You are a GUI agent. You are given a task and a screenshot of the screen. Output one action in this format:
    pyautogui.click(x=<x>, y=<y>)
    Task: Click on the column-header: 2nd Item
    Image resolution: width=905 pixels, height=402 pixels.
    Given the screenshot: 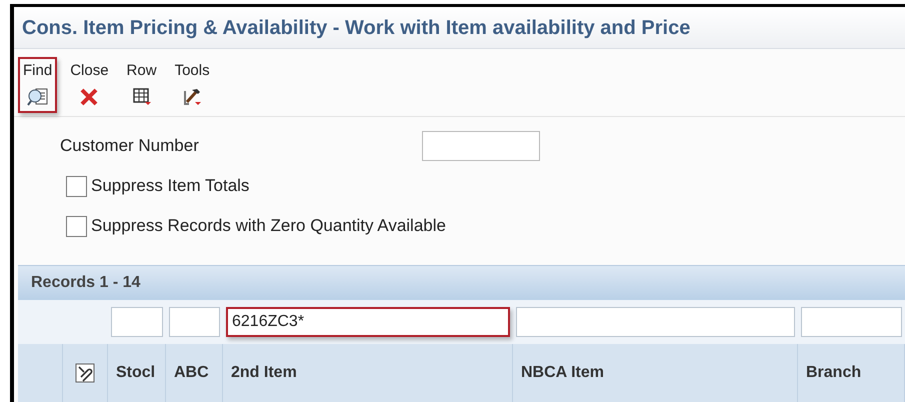 What is the action you would take?
    pyautogui.click(x=264, y=373)
    